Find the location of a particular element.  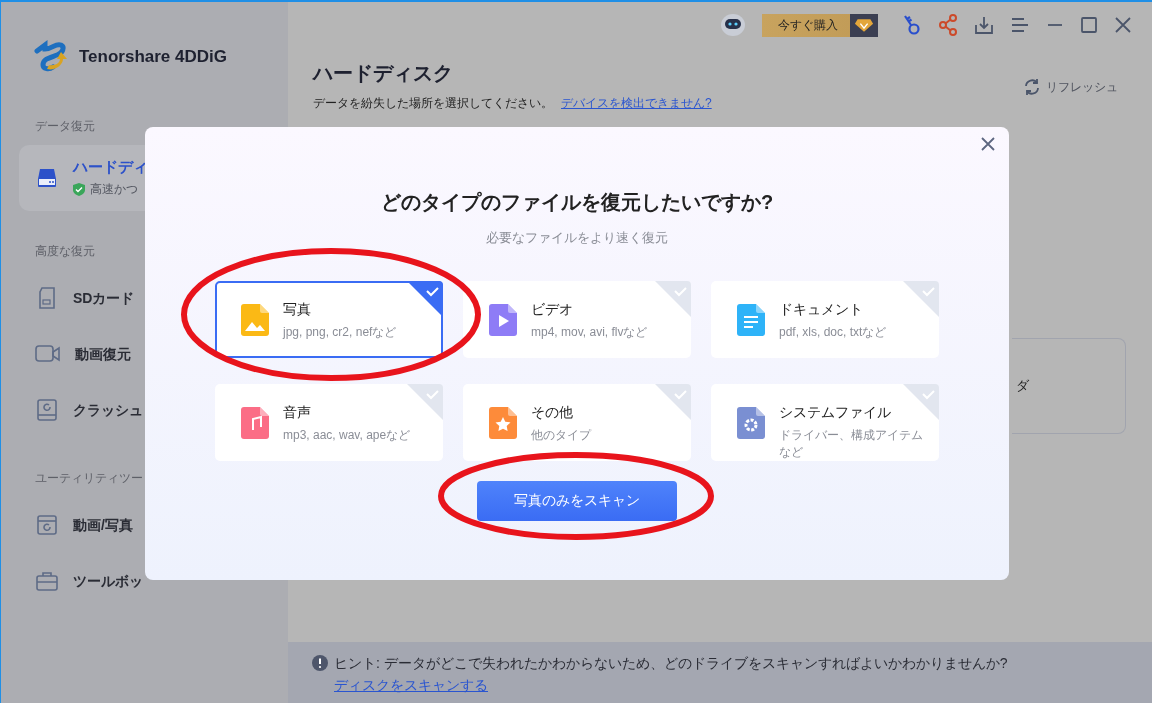

shield-check-icon is located at coordinates (79, 189).